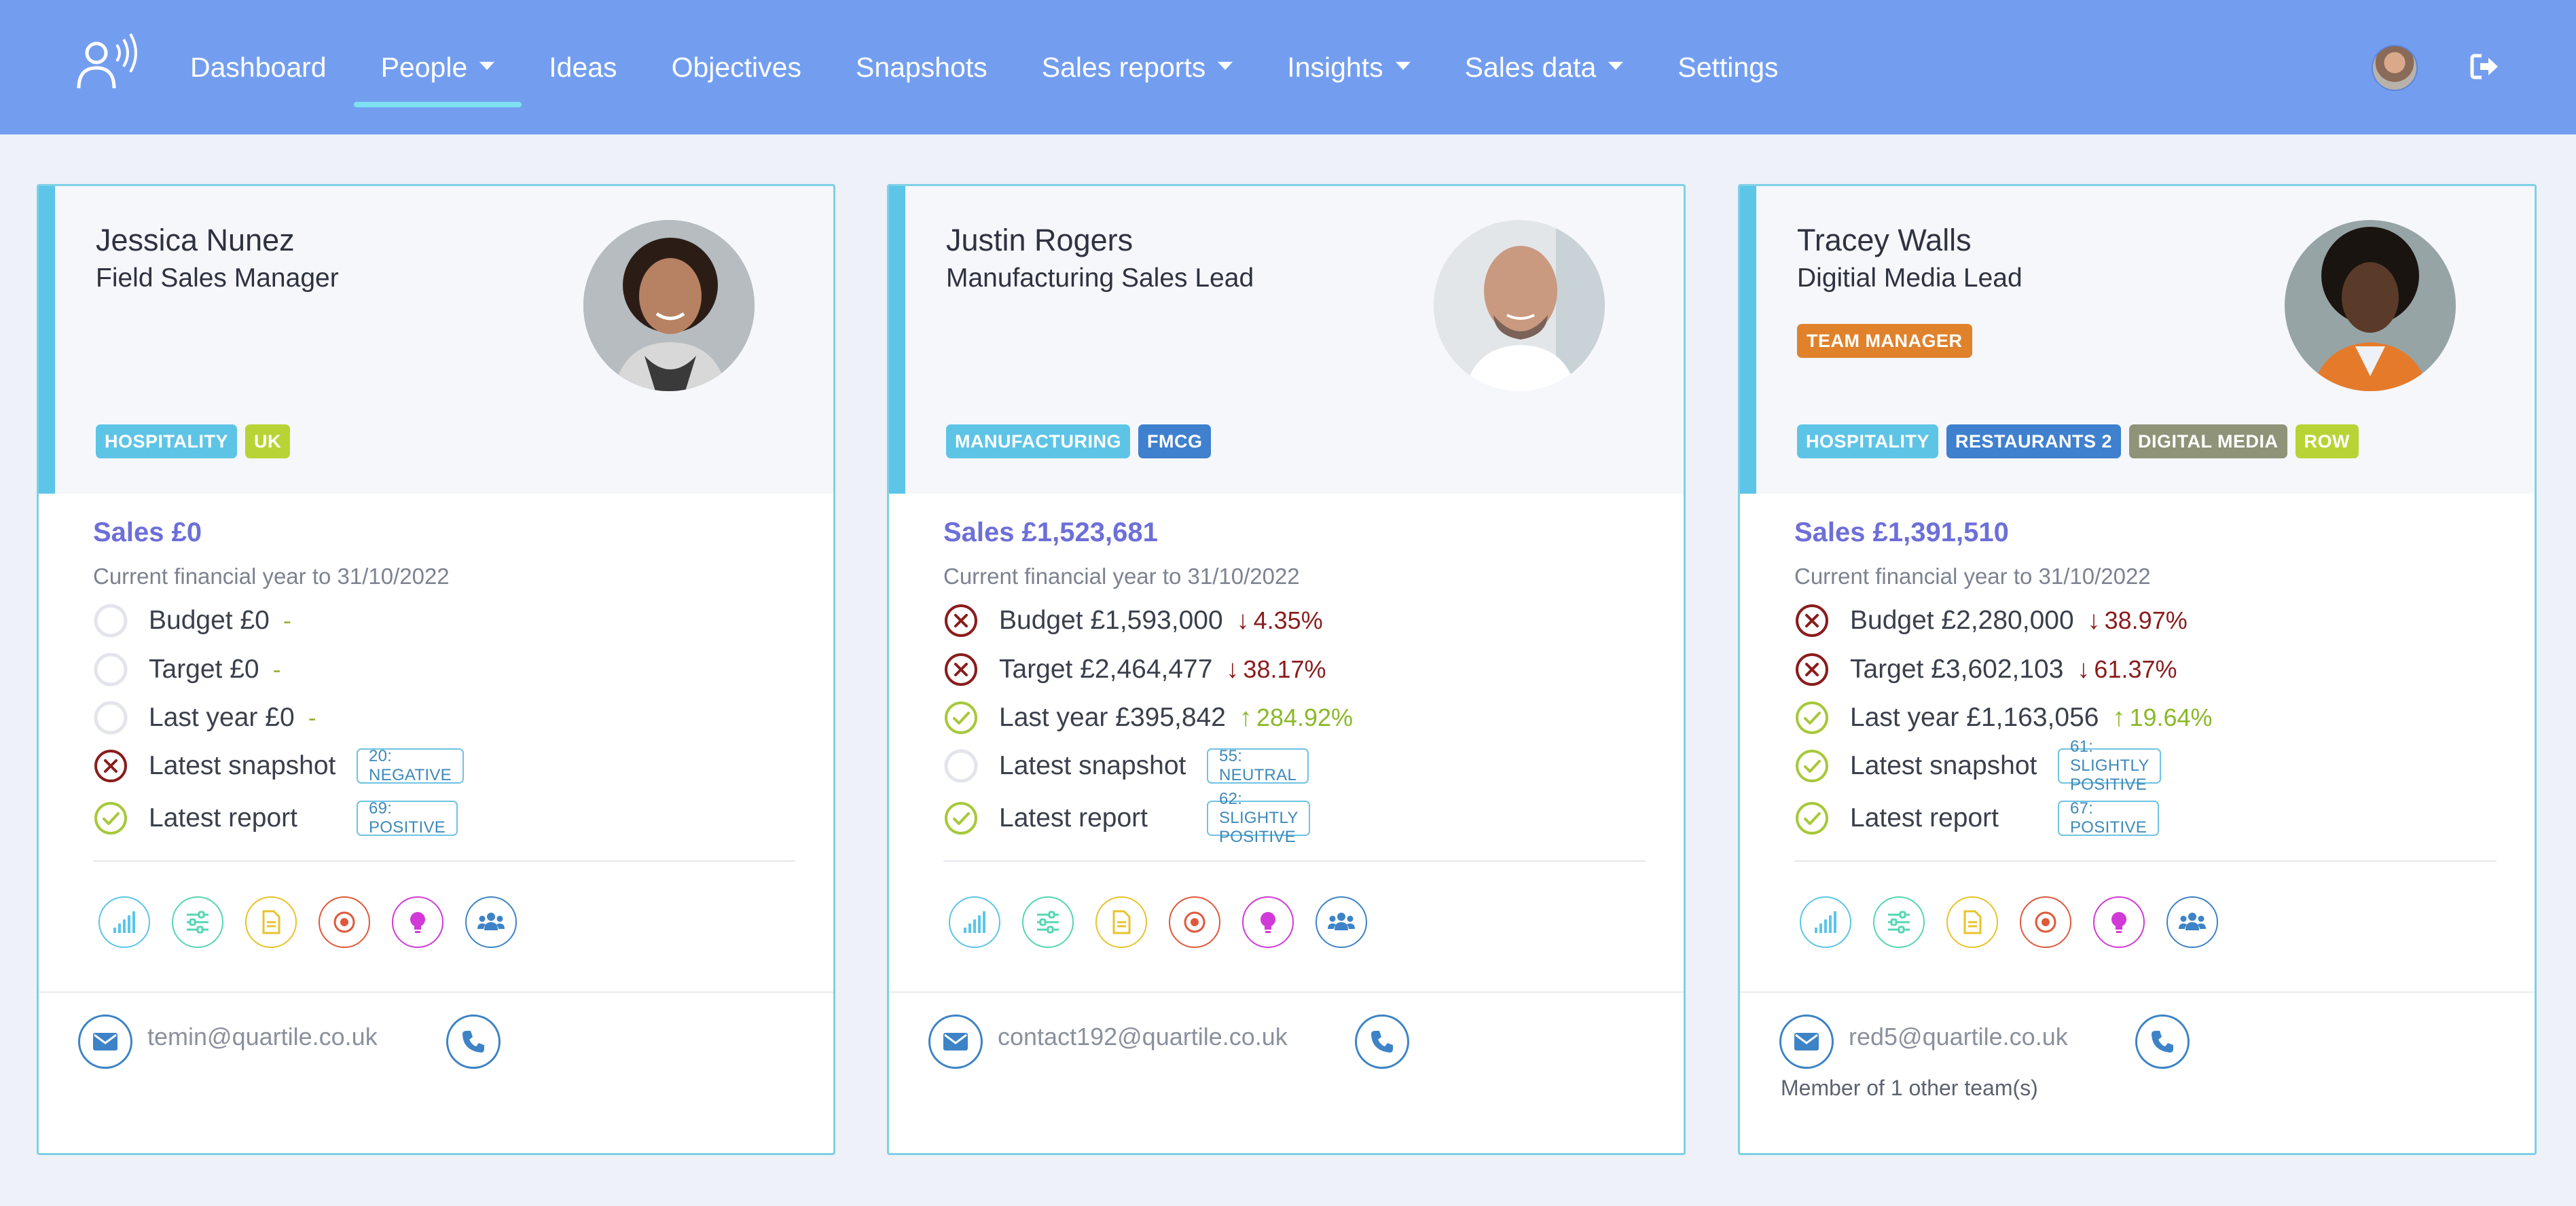 This screenshot has height=1206, width=2576. I want to click on metric-row-latest-snapshot: Latest snapshot, so click(214, 766).